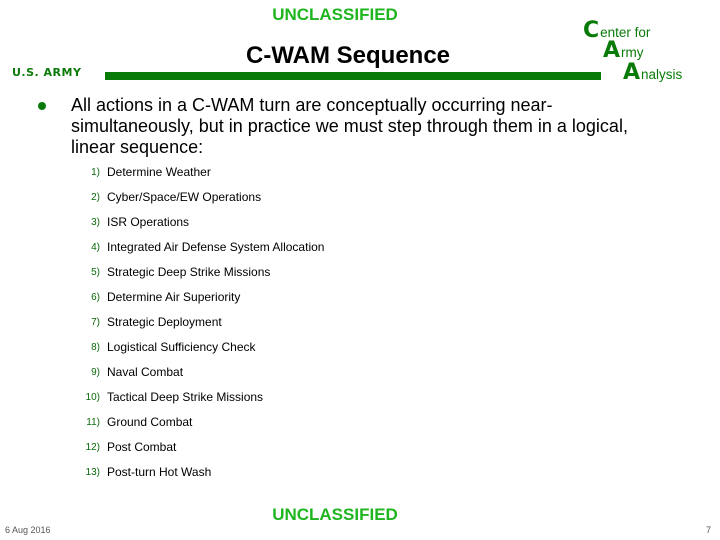  I want to click on step-number: 4), so click(95, 247).